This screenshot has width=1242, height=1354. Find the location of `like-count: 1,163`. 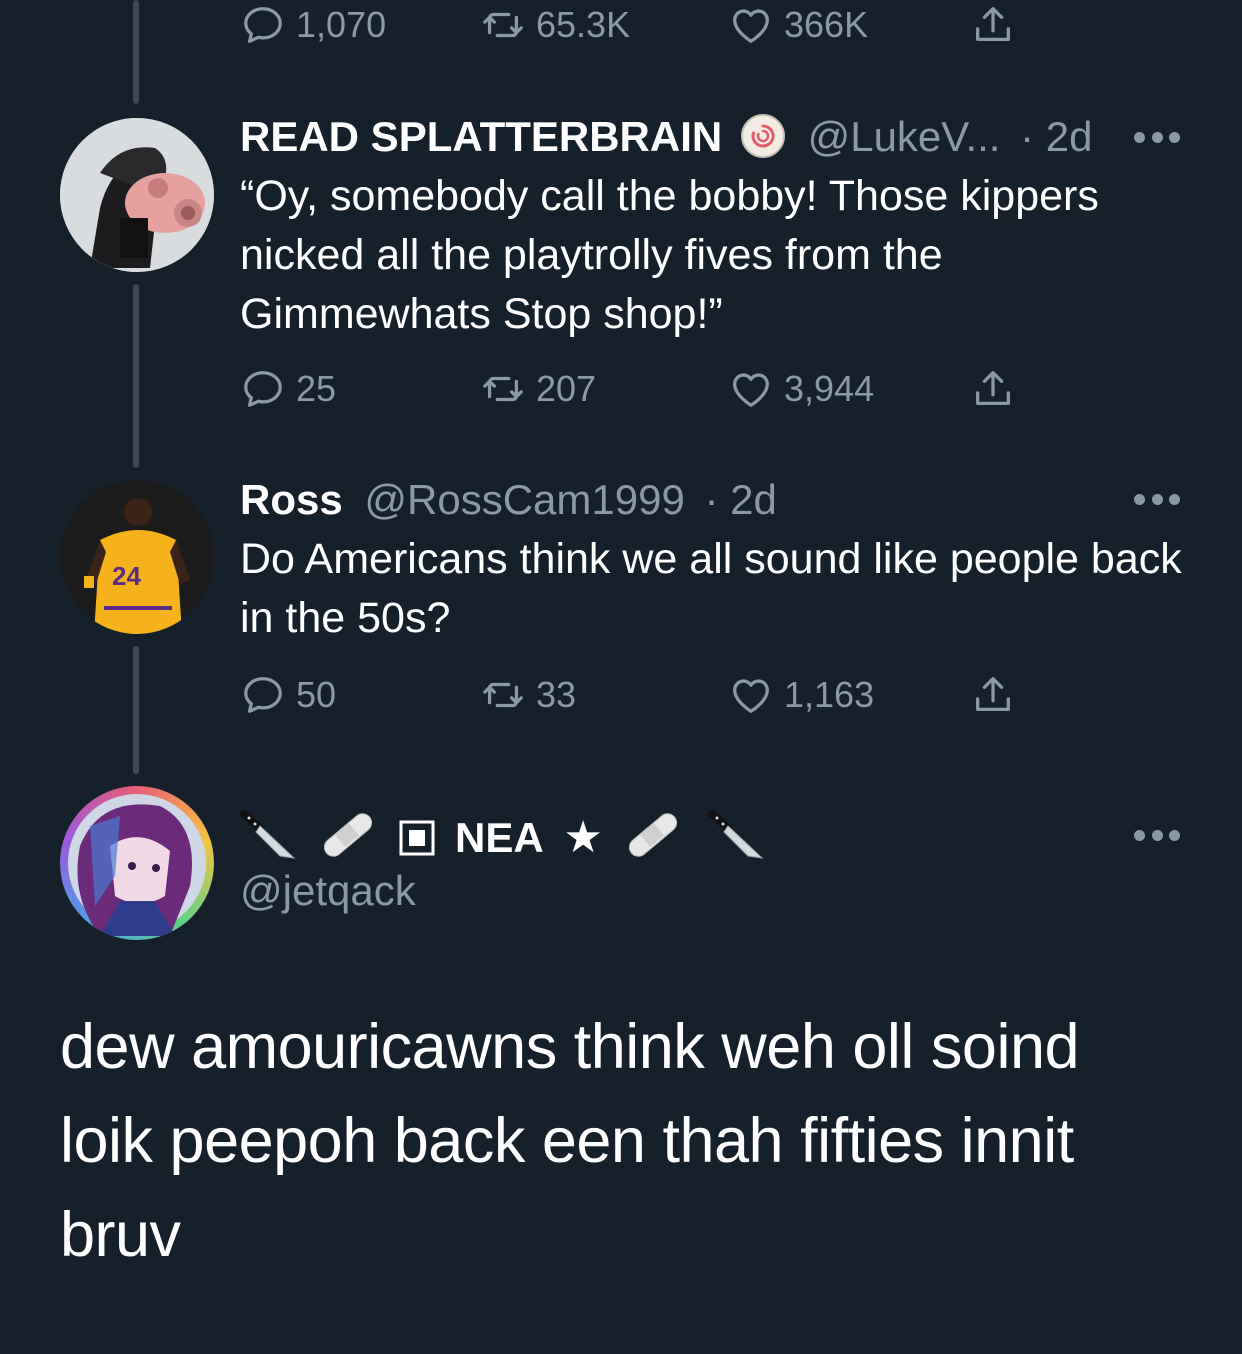

like-count: 1,163 is located at coordinates (829, 694).